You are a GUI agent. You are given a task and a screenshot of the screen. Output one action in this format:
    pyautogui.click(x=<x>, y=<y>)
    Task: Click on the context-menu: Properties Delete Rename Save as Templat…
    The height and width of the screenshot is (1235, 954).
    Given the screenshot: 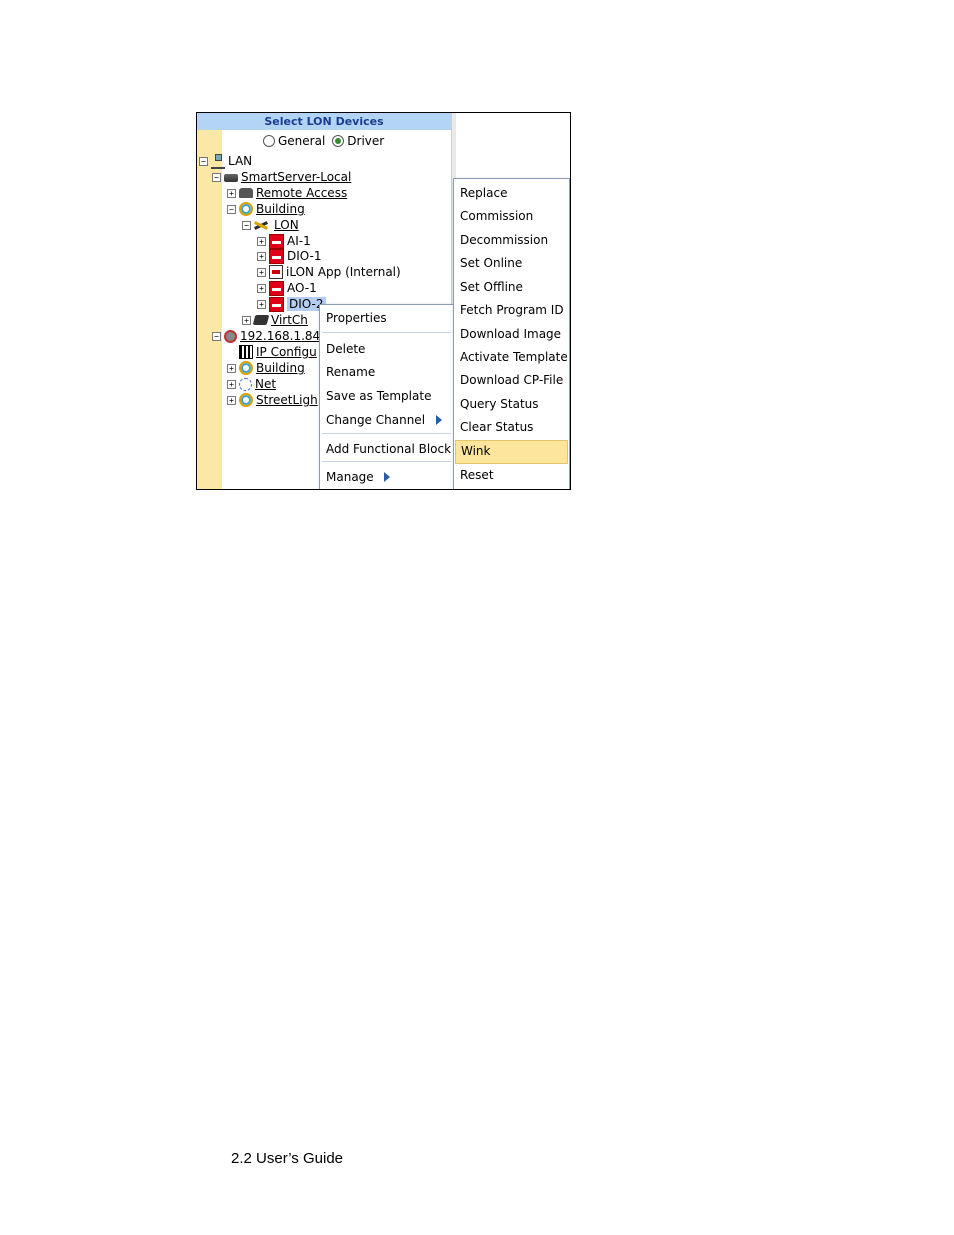 What is the action you would take?
    pyautogui.click(x=386, y=396)
    